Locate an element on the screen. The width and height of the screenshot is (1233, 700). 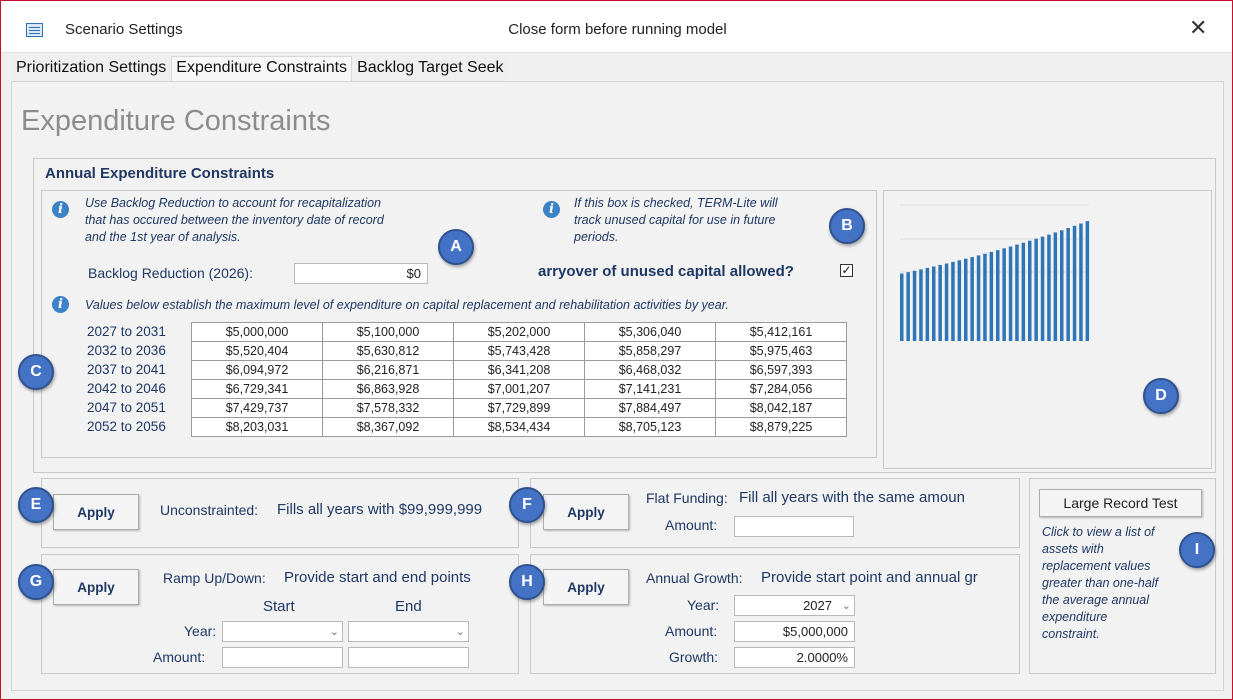
apply-ramp-button: Apply is located at coordinates (96, 587).